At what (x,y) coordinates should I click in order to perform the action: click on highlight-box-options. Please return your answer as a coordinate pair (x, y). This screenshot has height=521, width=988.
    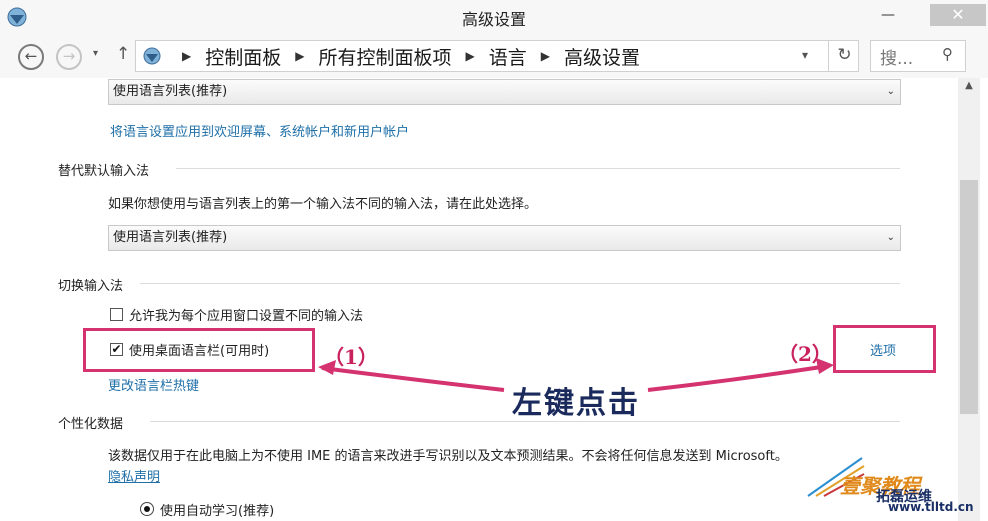
    Looking at the image, I should click on (884, 349).